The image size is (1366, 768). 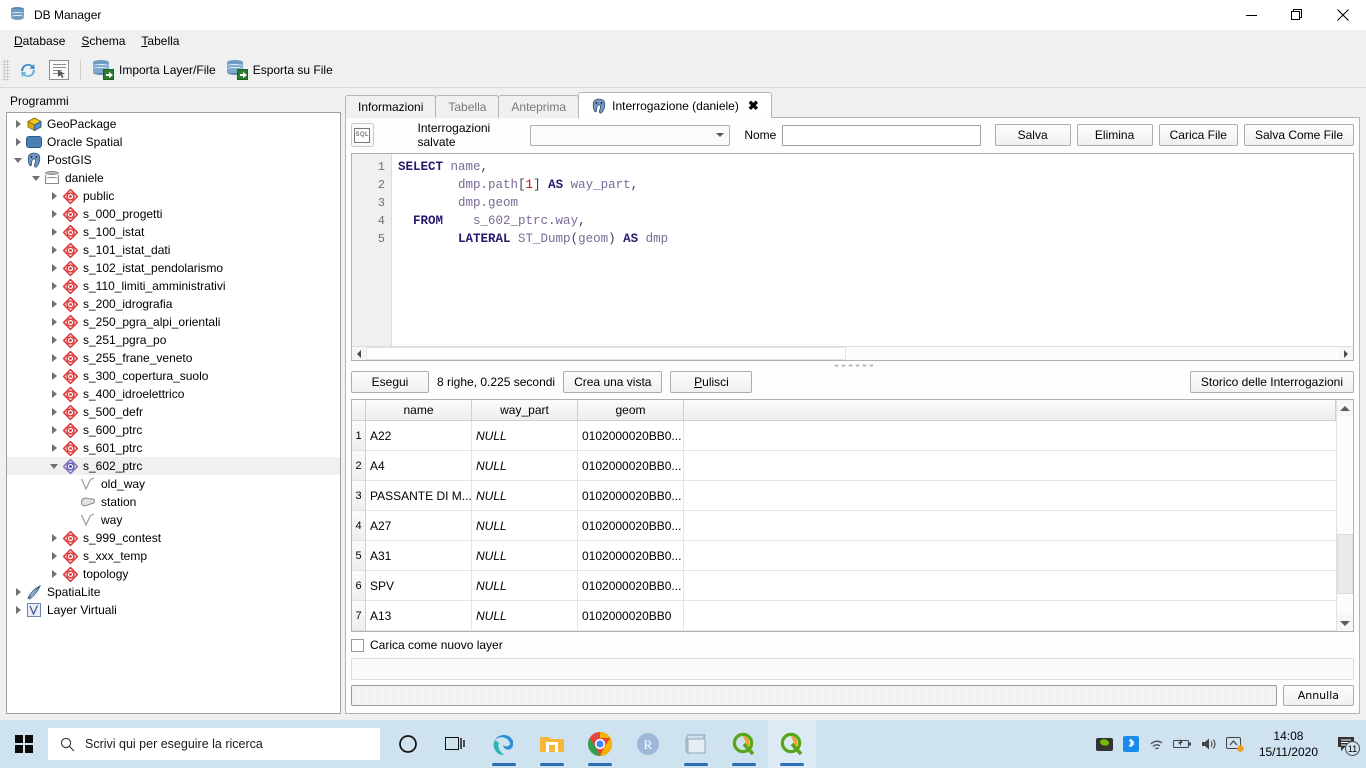 I want to click on column-header: name, so click(x=419, y=410).